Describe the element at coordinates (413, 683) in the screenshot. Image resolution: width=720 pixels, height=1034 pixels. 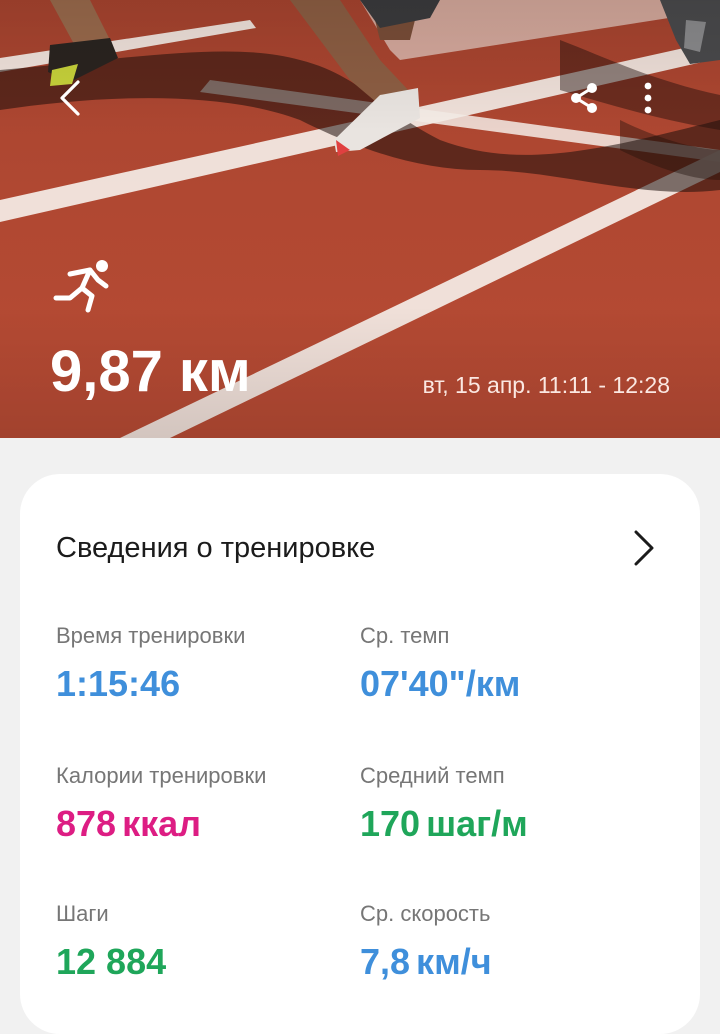
I see `stat-number: 07'40"` at that location.